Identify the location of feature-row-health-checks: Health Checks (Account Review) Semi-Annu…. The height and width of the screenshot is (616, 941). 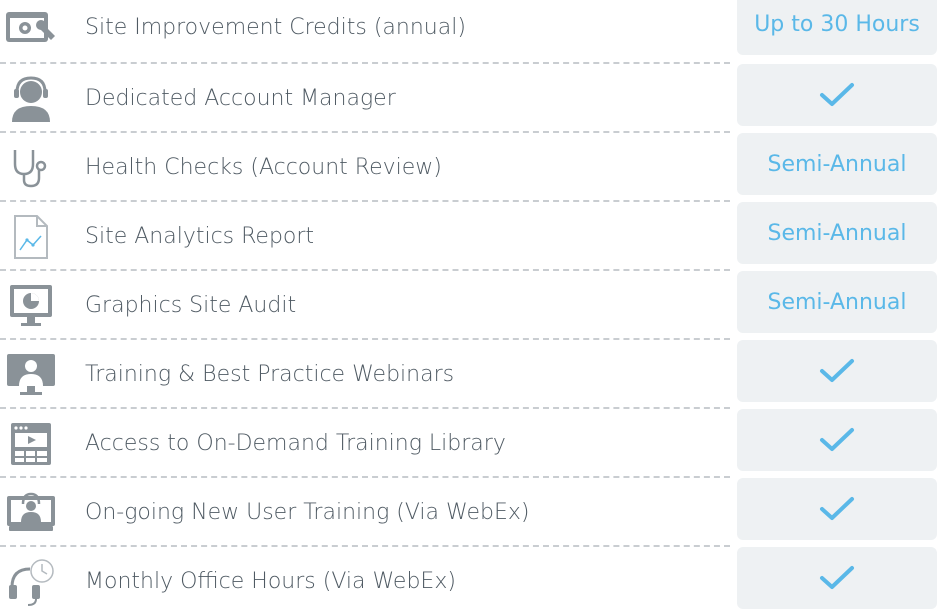
(470, 166).